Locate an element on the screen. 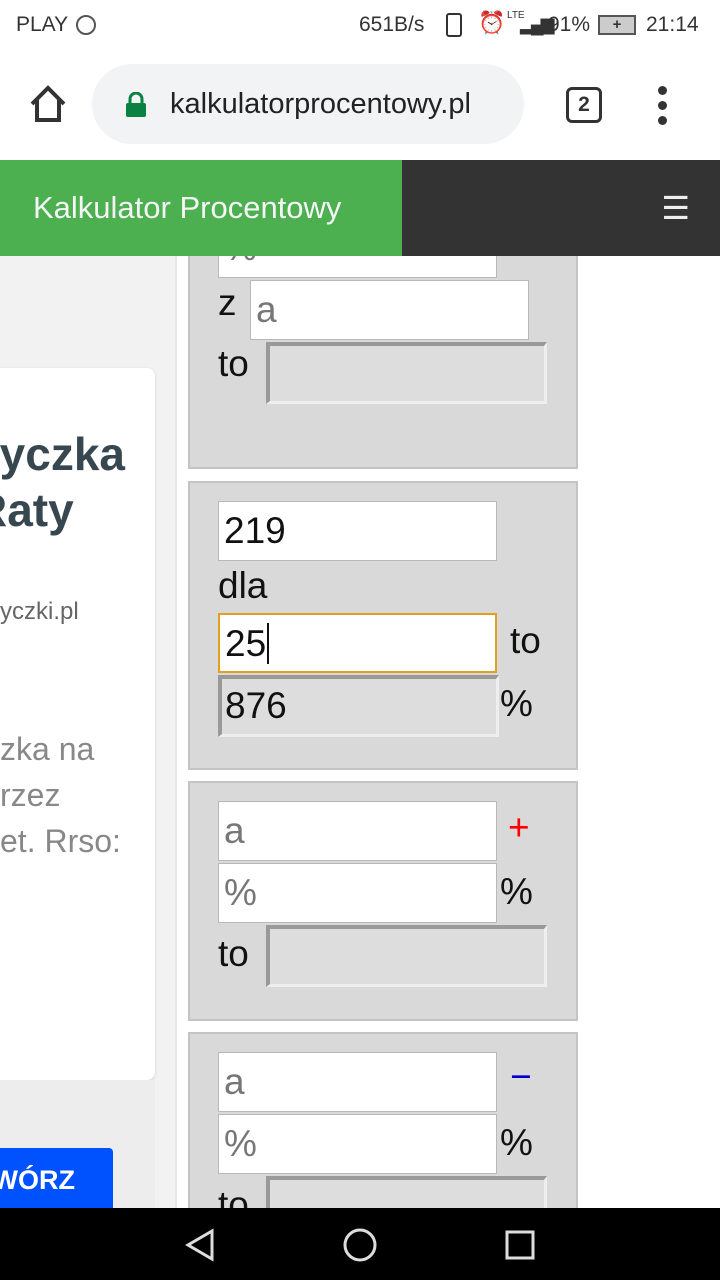 The height and width of the screenshot is (1280, 720). battery-icon: + is located at coordinates (617, 25).